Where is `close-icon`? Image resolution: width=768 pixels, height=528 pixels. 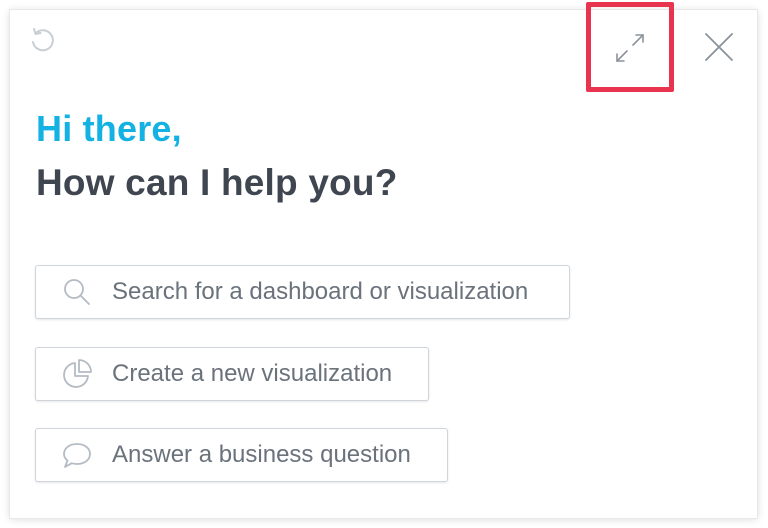
close-icon is located at coordinates (719, 47).